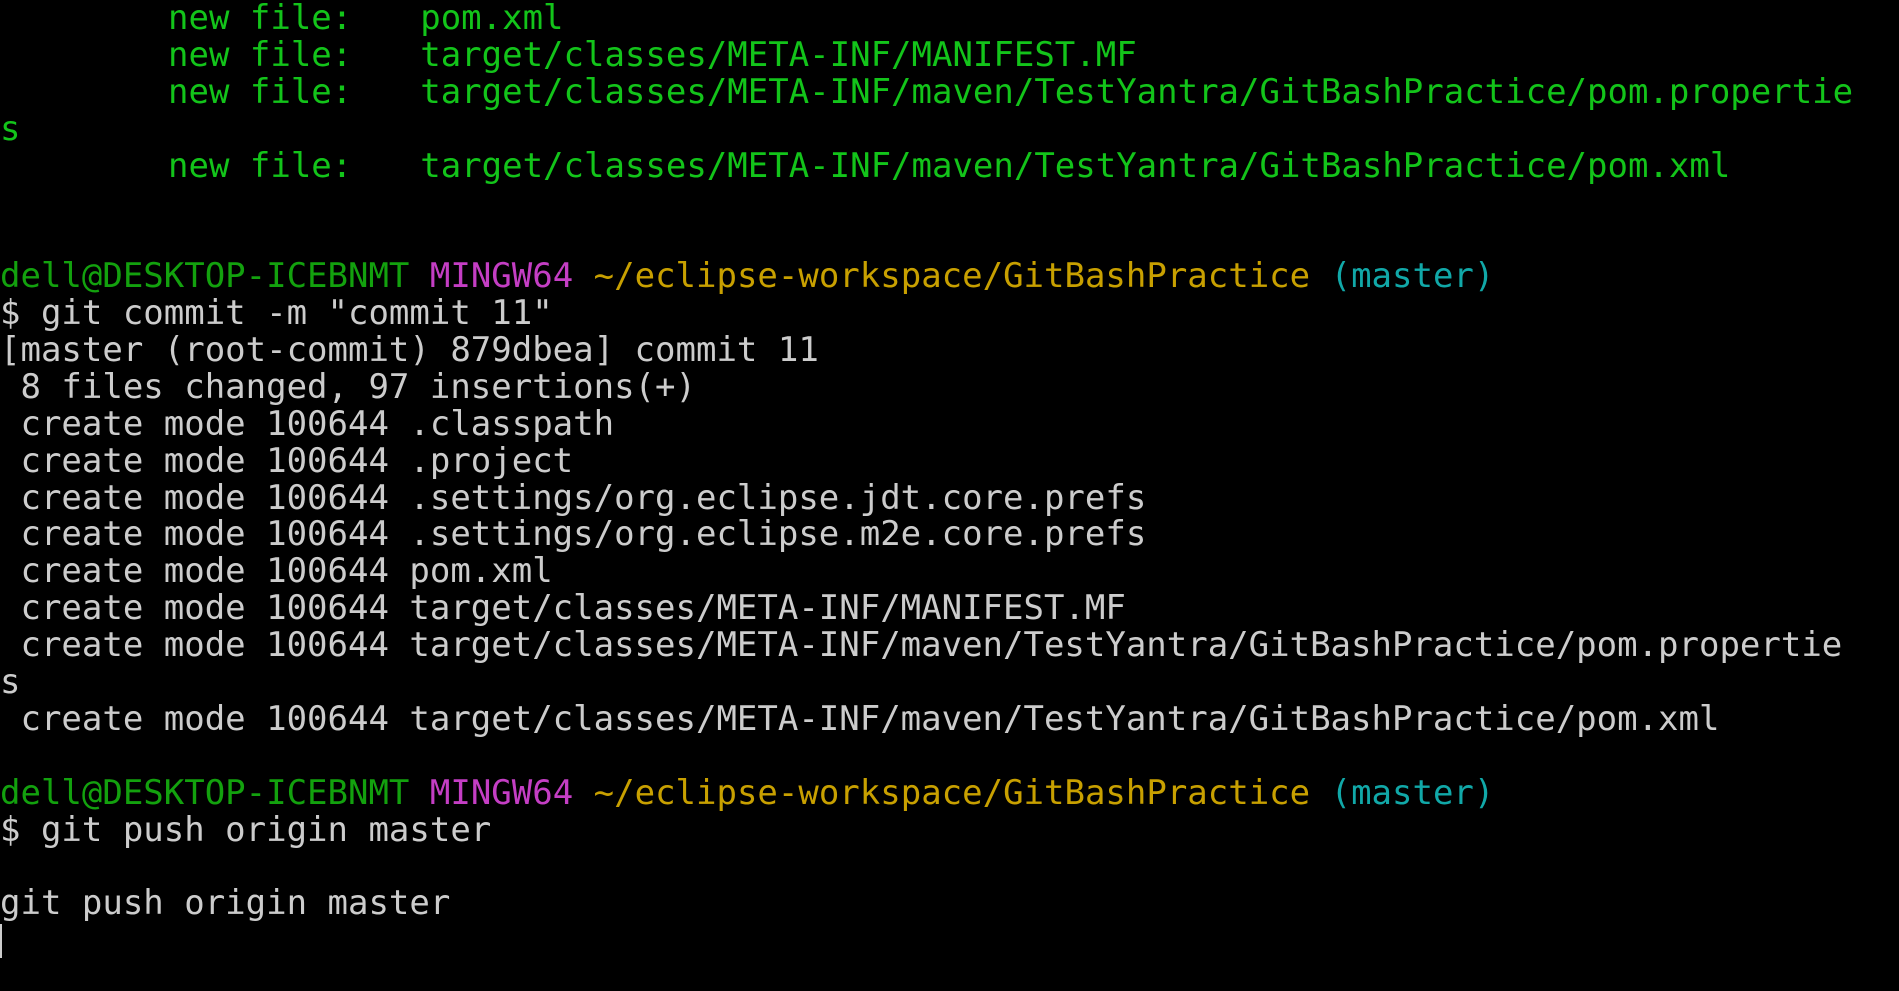 Image resolution: width=1899 pixels, height=991 pixels. I want to click on staged-wrap-line: s, so click(949, 129).